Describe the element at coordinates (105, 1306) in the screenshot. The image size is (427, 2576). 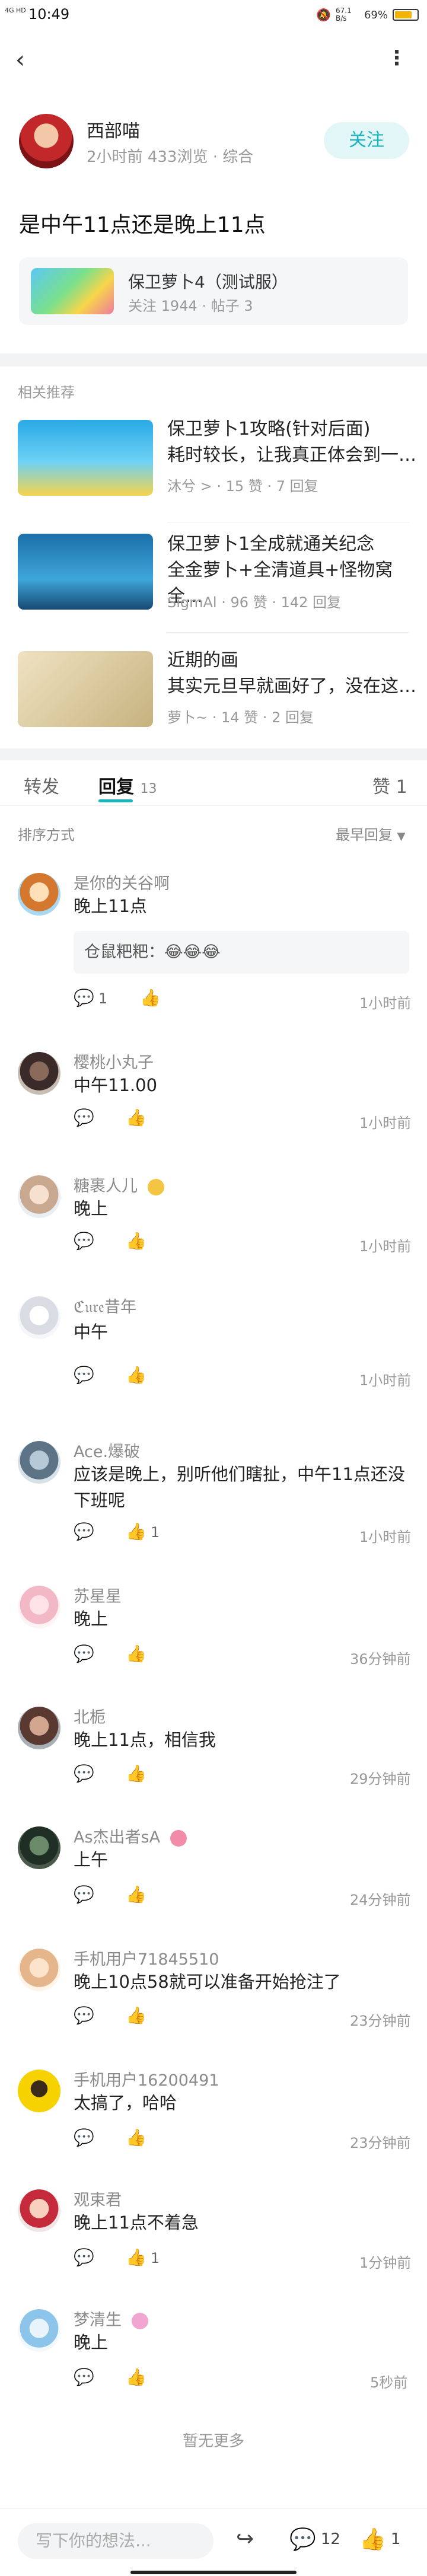
I see `commenter-name: ℭ𝔲𝔯𝔢昔年` at that location.